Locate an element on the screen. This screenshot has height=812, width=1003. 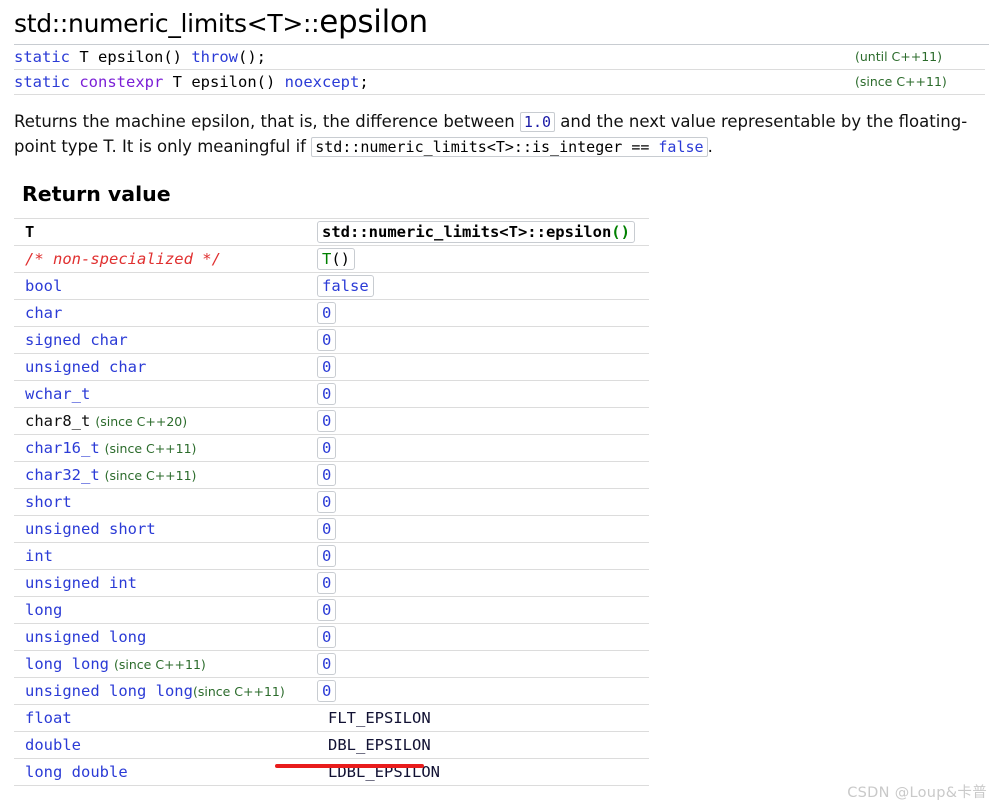
inline-code-equality-op: == is located at coordinates (645, 147).